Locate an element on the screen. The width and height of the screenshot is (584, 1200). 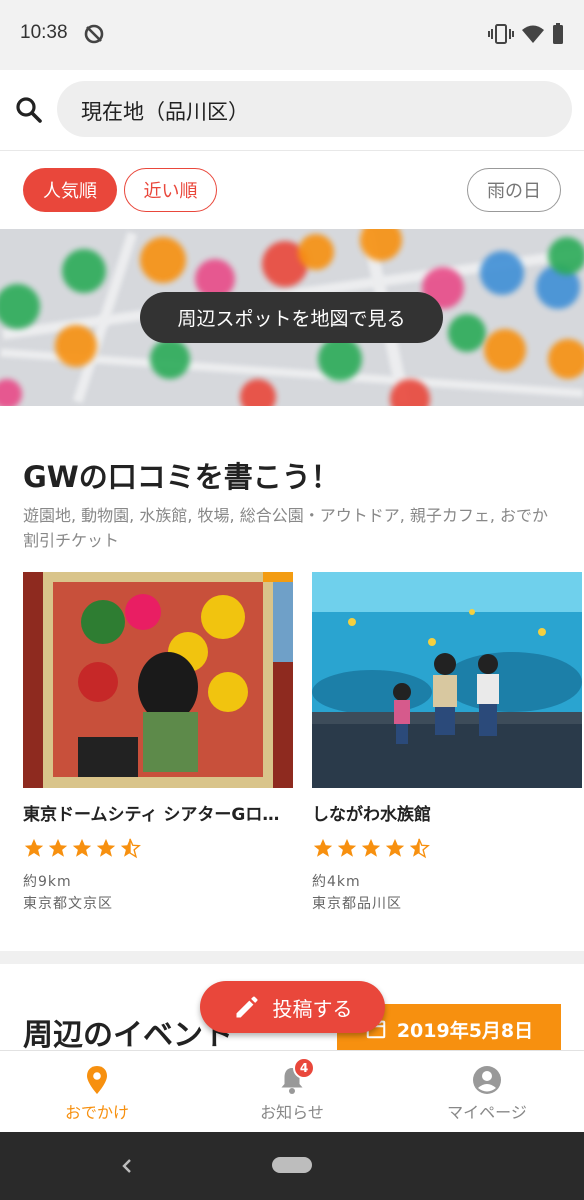
spot-card: 東京ドームシティ シアターGロッソ 約9km 東京都文京区 is located at coordinates (158, 742).